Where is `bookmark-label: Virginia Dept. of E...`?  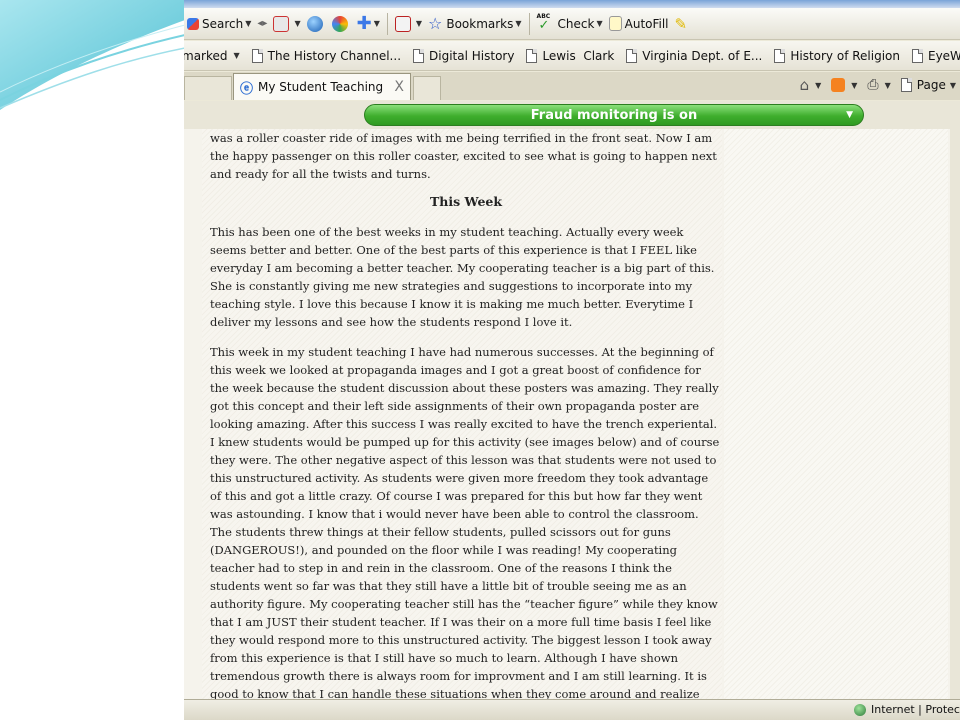 bookmark-label: Virginia Dept. of E... is located at coordinates (702, 55).